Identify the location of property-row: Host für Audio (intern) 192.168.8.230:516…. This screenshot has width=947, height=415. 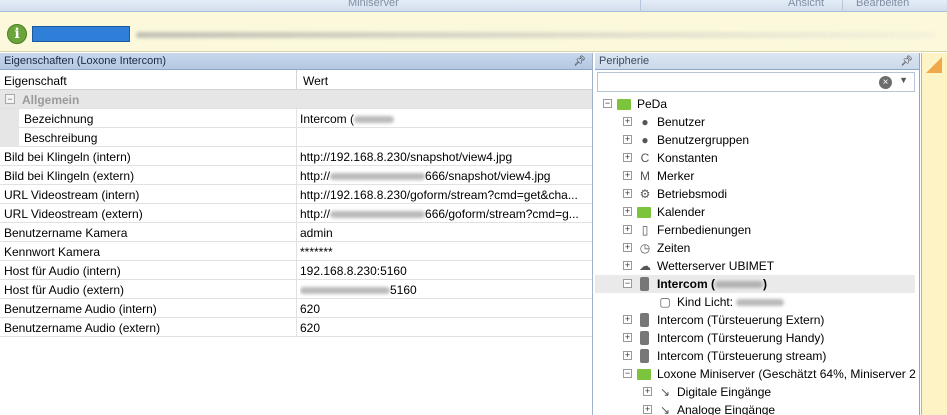
(296, 270).